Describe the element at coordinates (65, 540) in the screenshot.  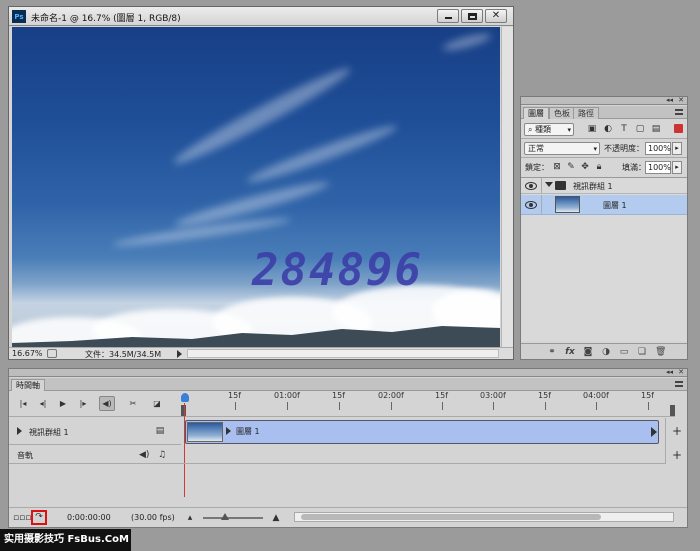
I see `watermark-banner: 实用摄影技巧 FsBus.CoM` at that location.